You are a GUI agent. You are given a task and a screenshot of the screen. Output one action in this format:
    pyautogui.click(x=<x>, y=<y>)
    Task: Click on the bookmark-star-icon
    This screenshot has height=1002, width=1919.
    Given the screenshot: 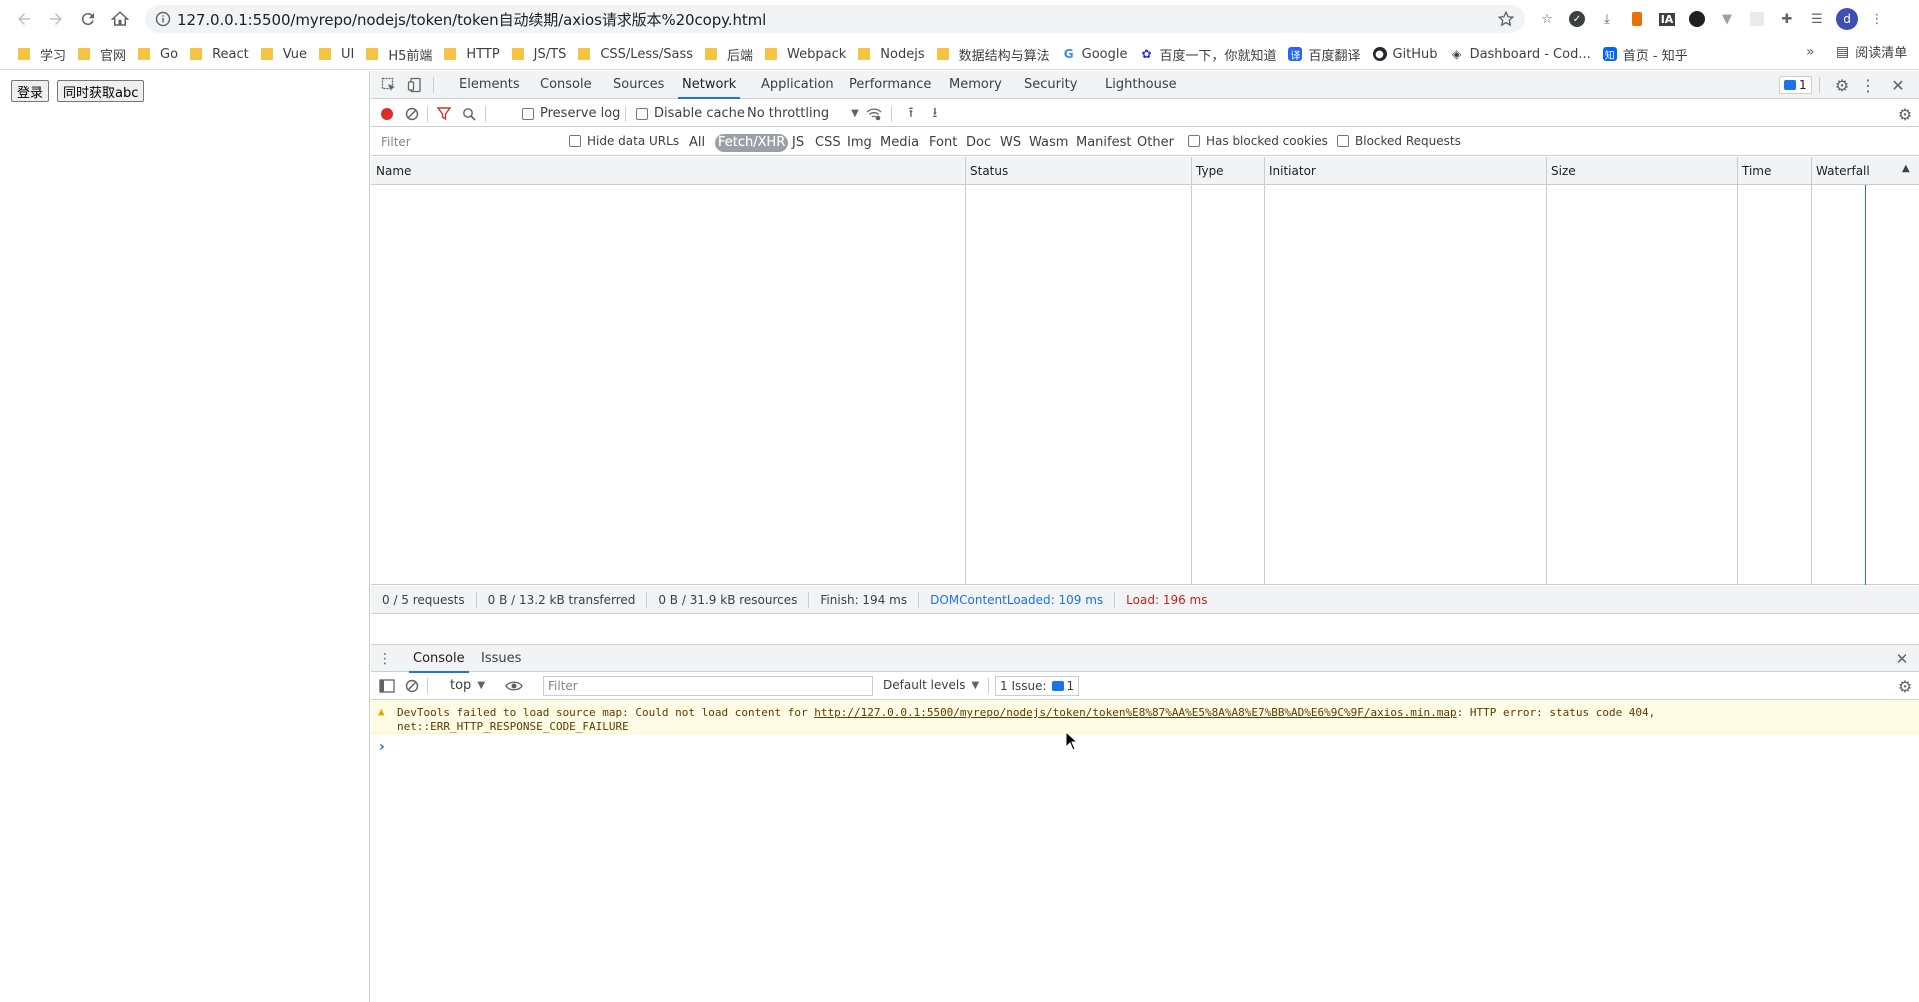 What is the action you would take?
    pyautogui.click(x=1506, y=21)
    